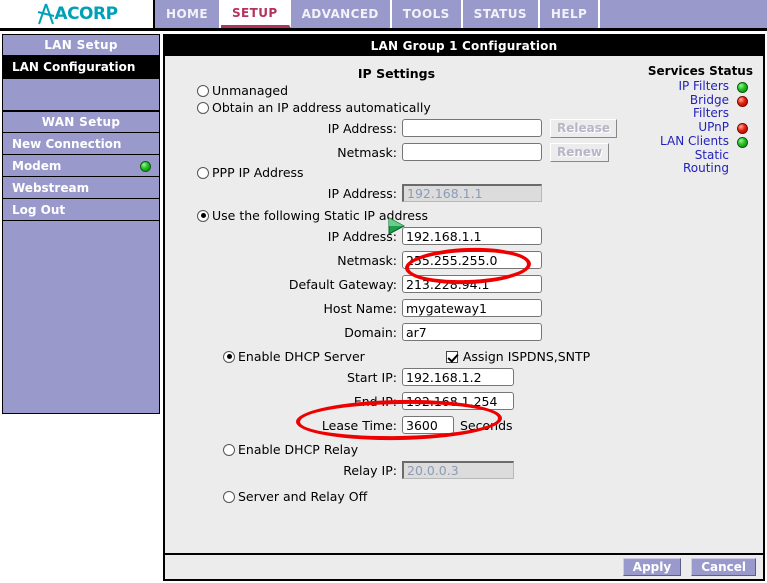 The height and width of the screenshot is (583, 767). What do you see at coordinates (703, 86) in the screenshot?
I see `service-link-ip-filters: IP Filters` at bounding box center [703, 86].